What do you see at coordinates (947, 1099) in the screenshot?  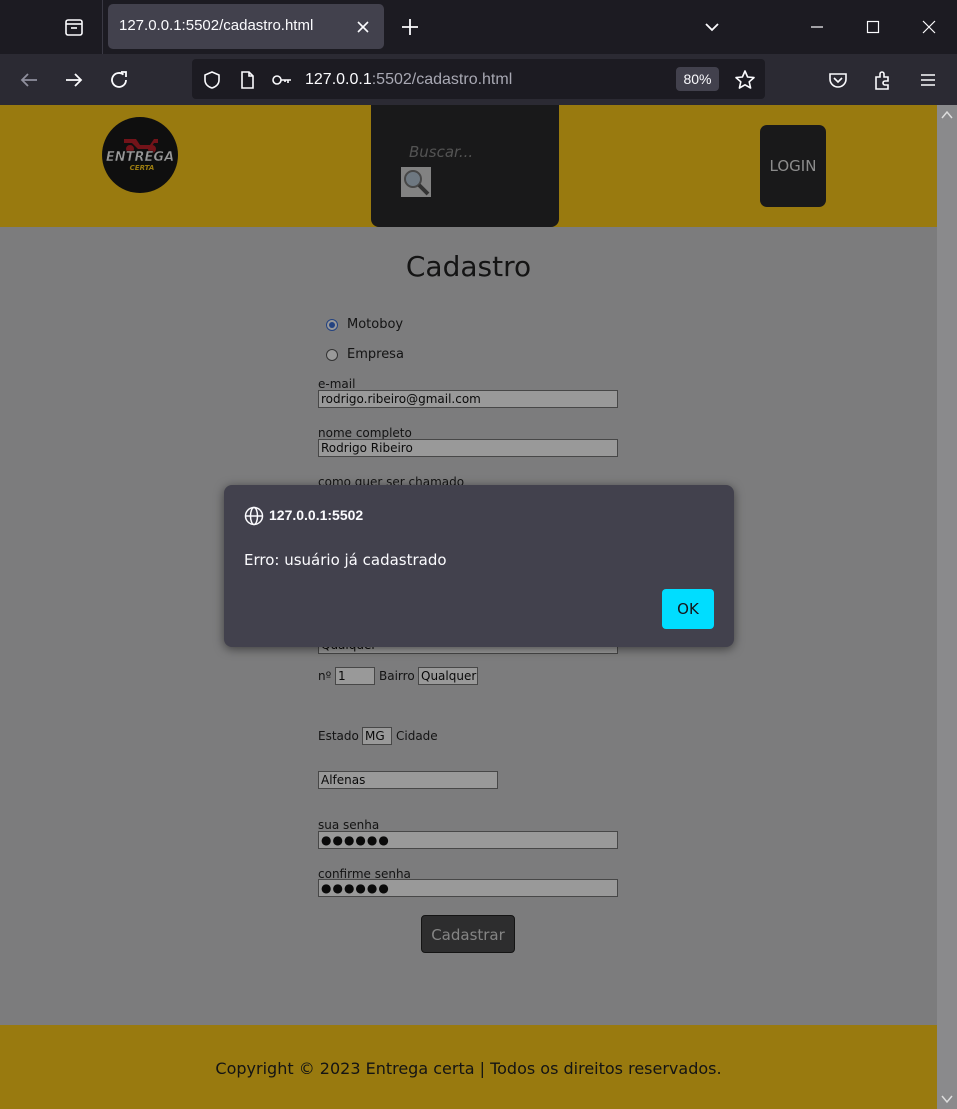 I see `scroll-down-arrow-icon` at bounding box center [947, 1099].